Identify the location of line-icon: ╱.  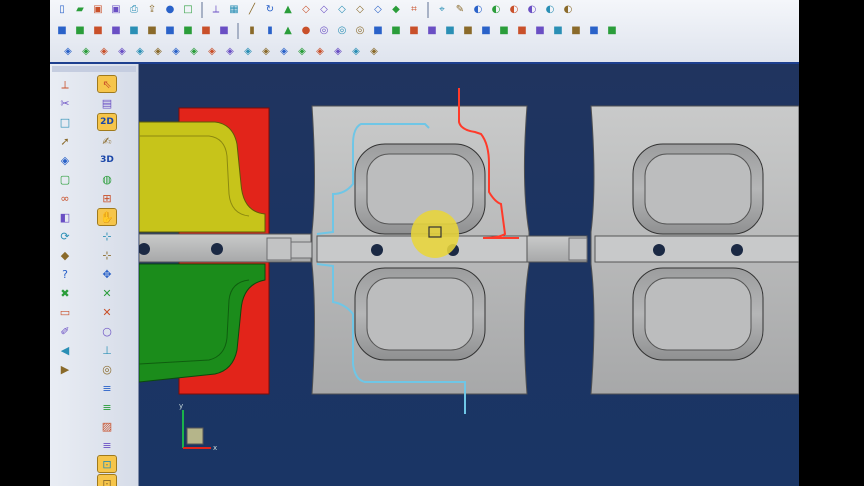
(252, 10).